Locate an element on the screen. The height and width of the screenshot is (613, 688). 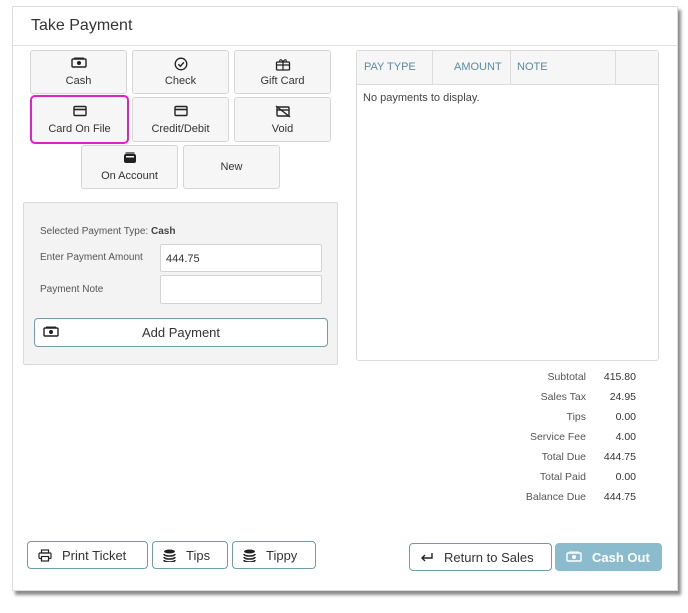
tips-button: Tips is located at coordinates (190, 555).